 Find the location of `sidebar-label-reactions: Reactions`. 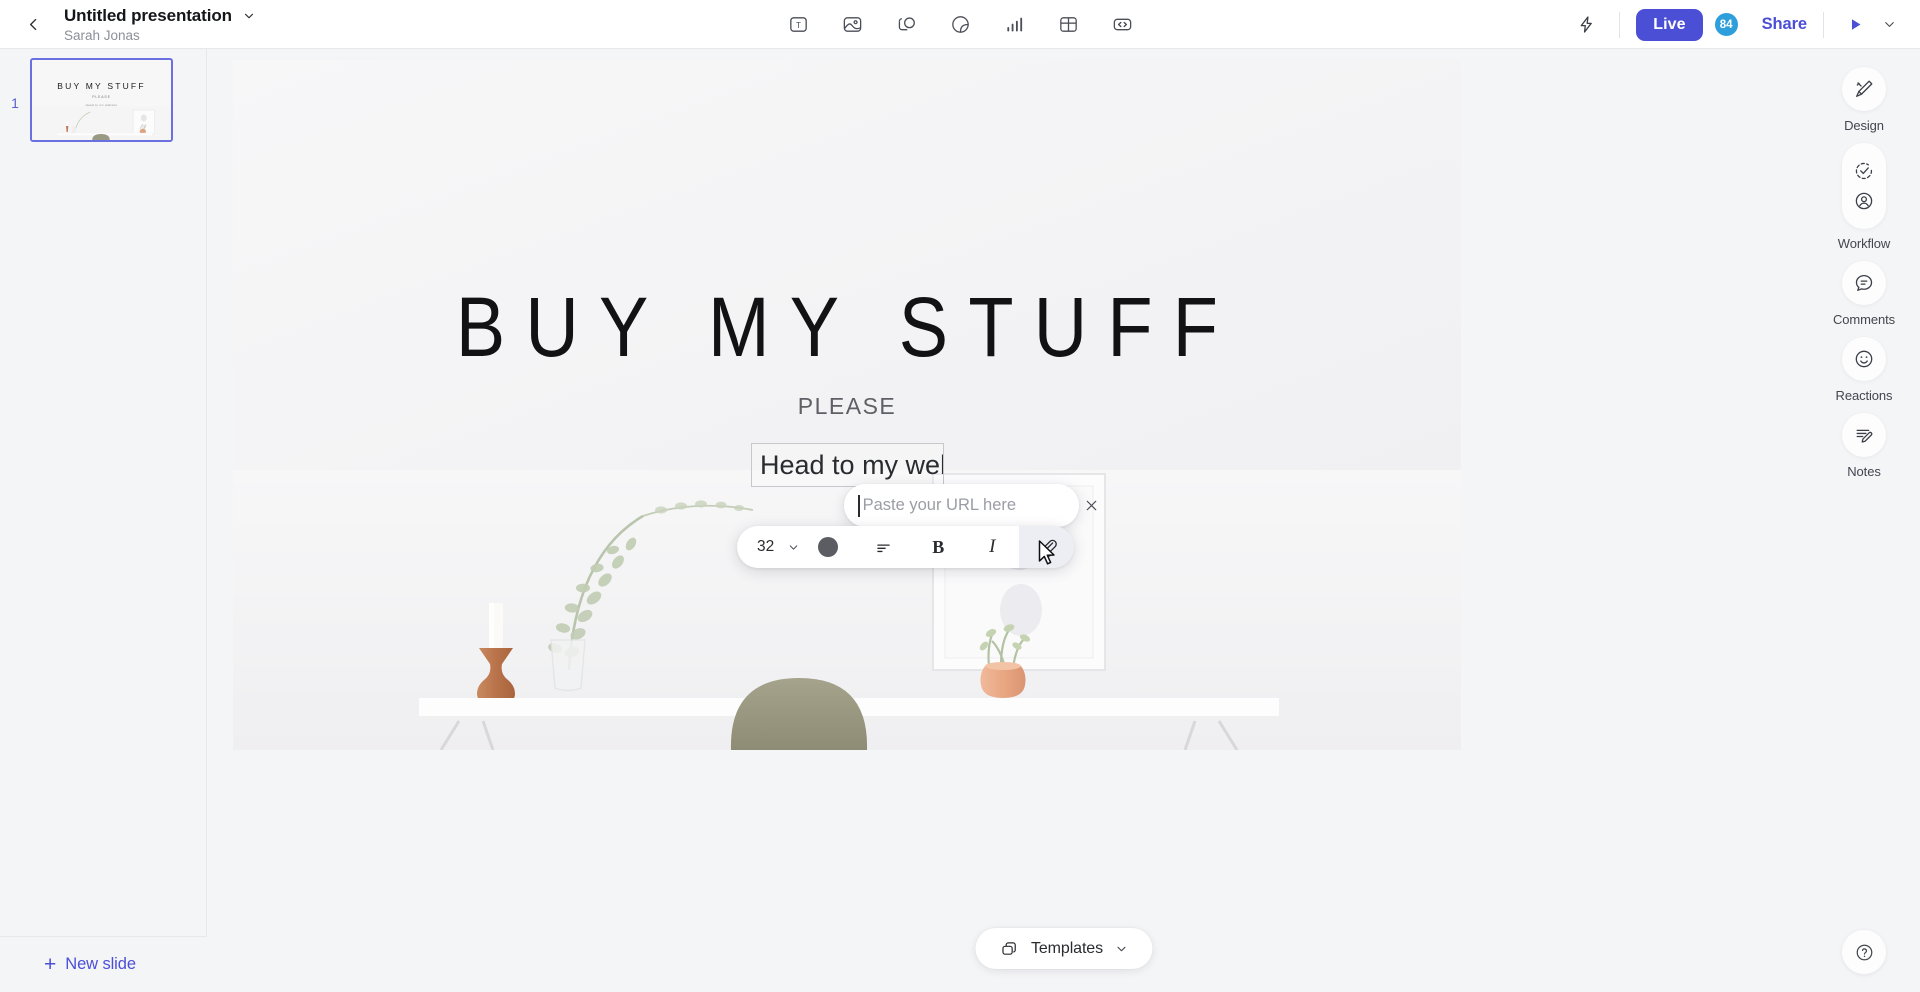

sidebar-label-reactions: Reactions is located at coordinates (1864, 395).